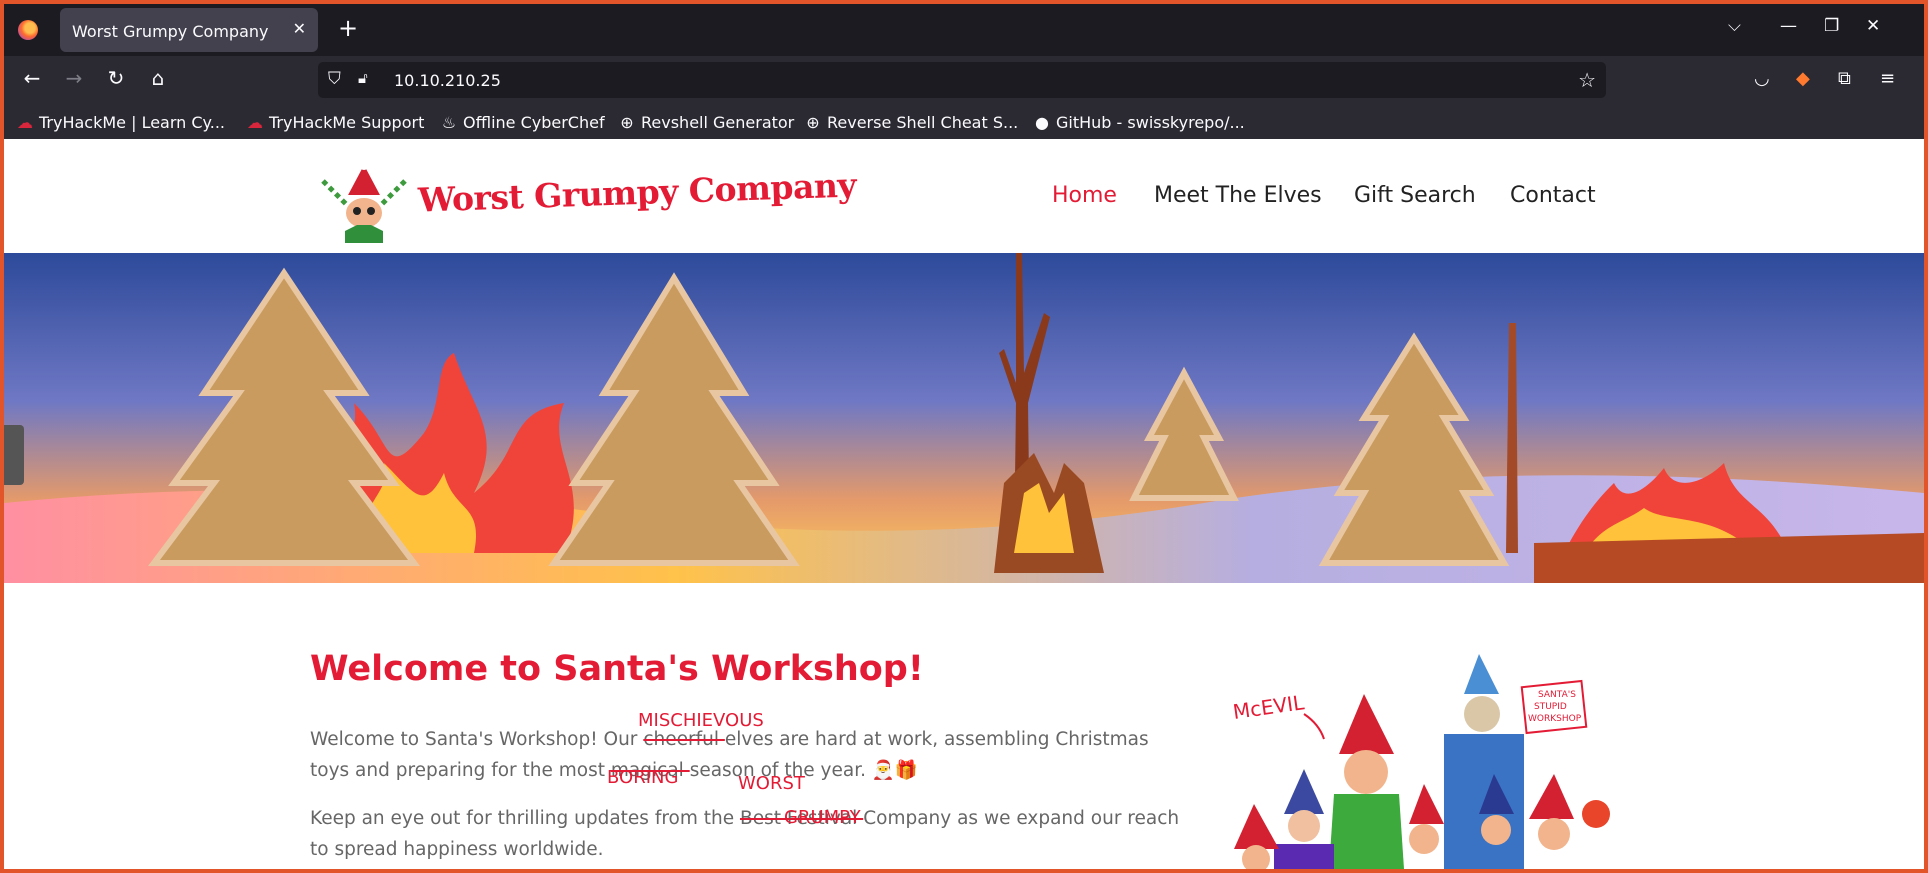  What do you see at coordinates (1803, 78) in the screenshot?
I see `foxyproxy-extension-icon: ◆` at bounding box center [1803, 78].